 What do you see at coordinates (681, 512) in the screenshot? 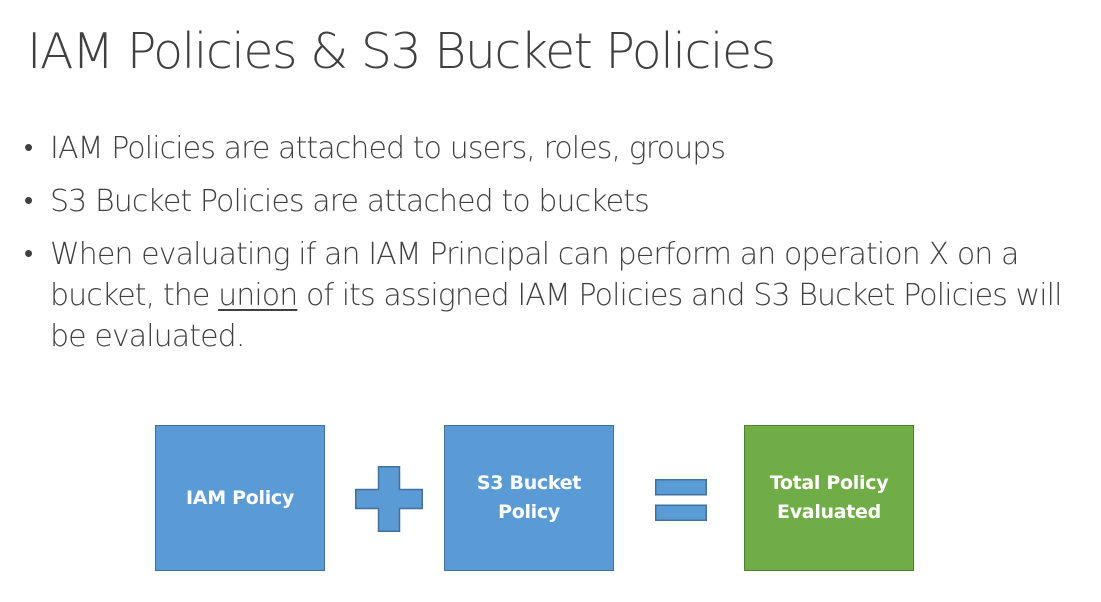
I see `equals-bottom-bar` at bounding box center [681, 512].